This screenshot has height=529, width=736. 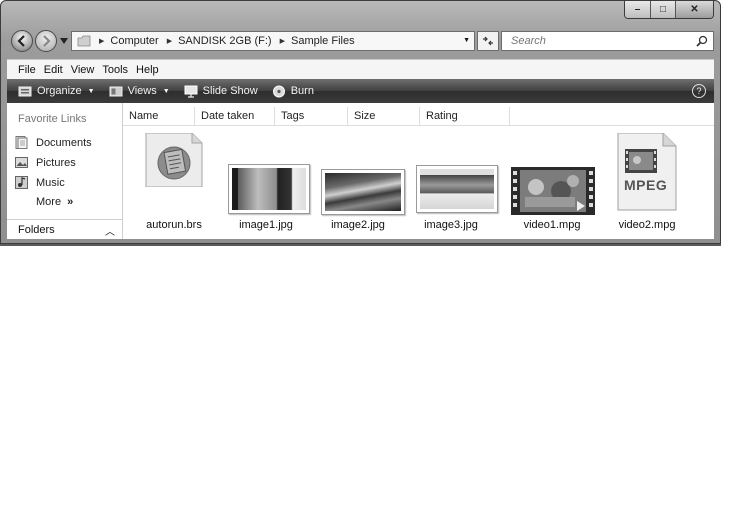 I want to click on close-button: ✕, so click(x=694, y=9).